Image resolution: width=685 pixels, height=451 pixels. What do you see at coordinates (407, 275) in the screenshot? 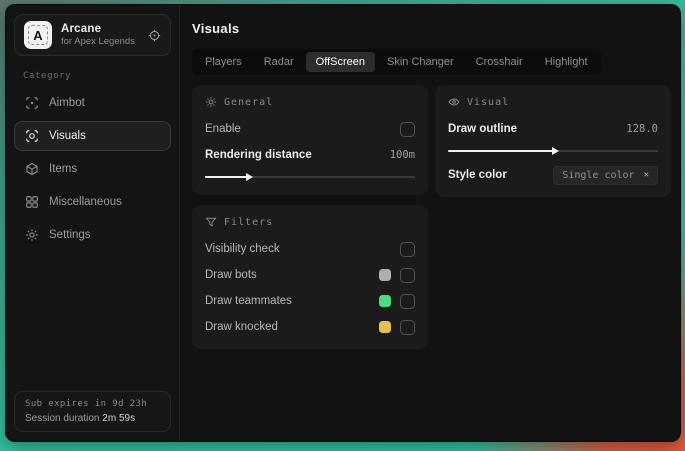
I see `draw-bots-checkbox` at bounding box center [407, 275].